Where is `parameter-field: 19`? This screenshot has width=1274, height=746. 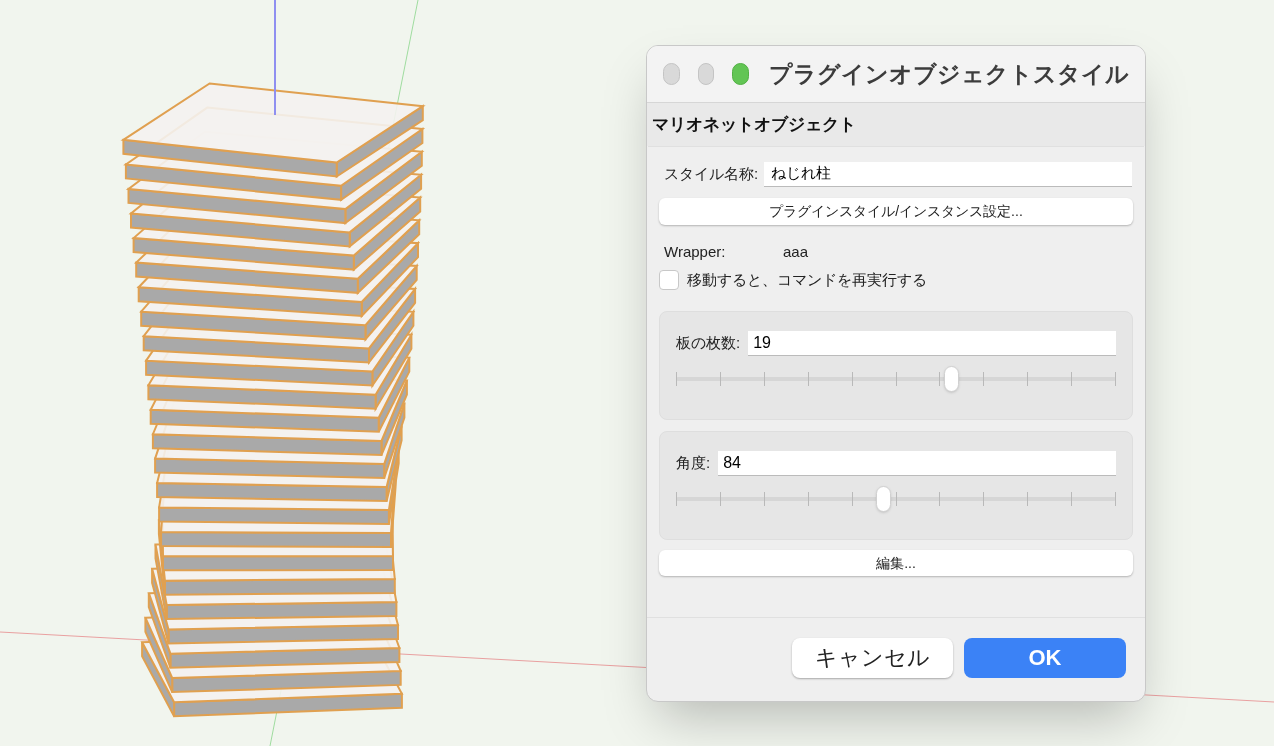 parameter-field: 19 is located at coordinates (932, 343).